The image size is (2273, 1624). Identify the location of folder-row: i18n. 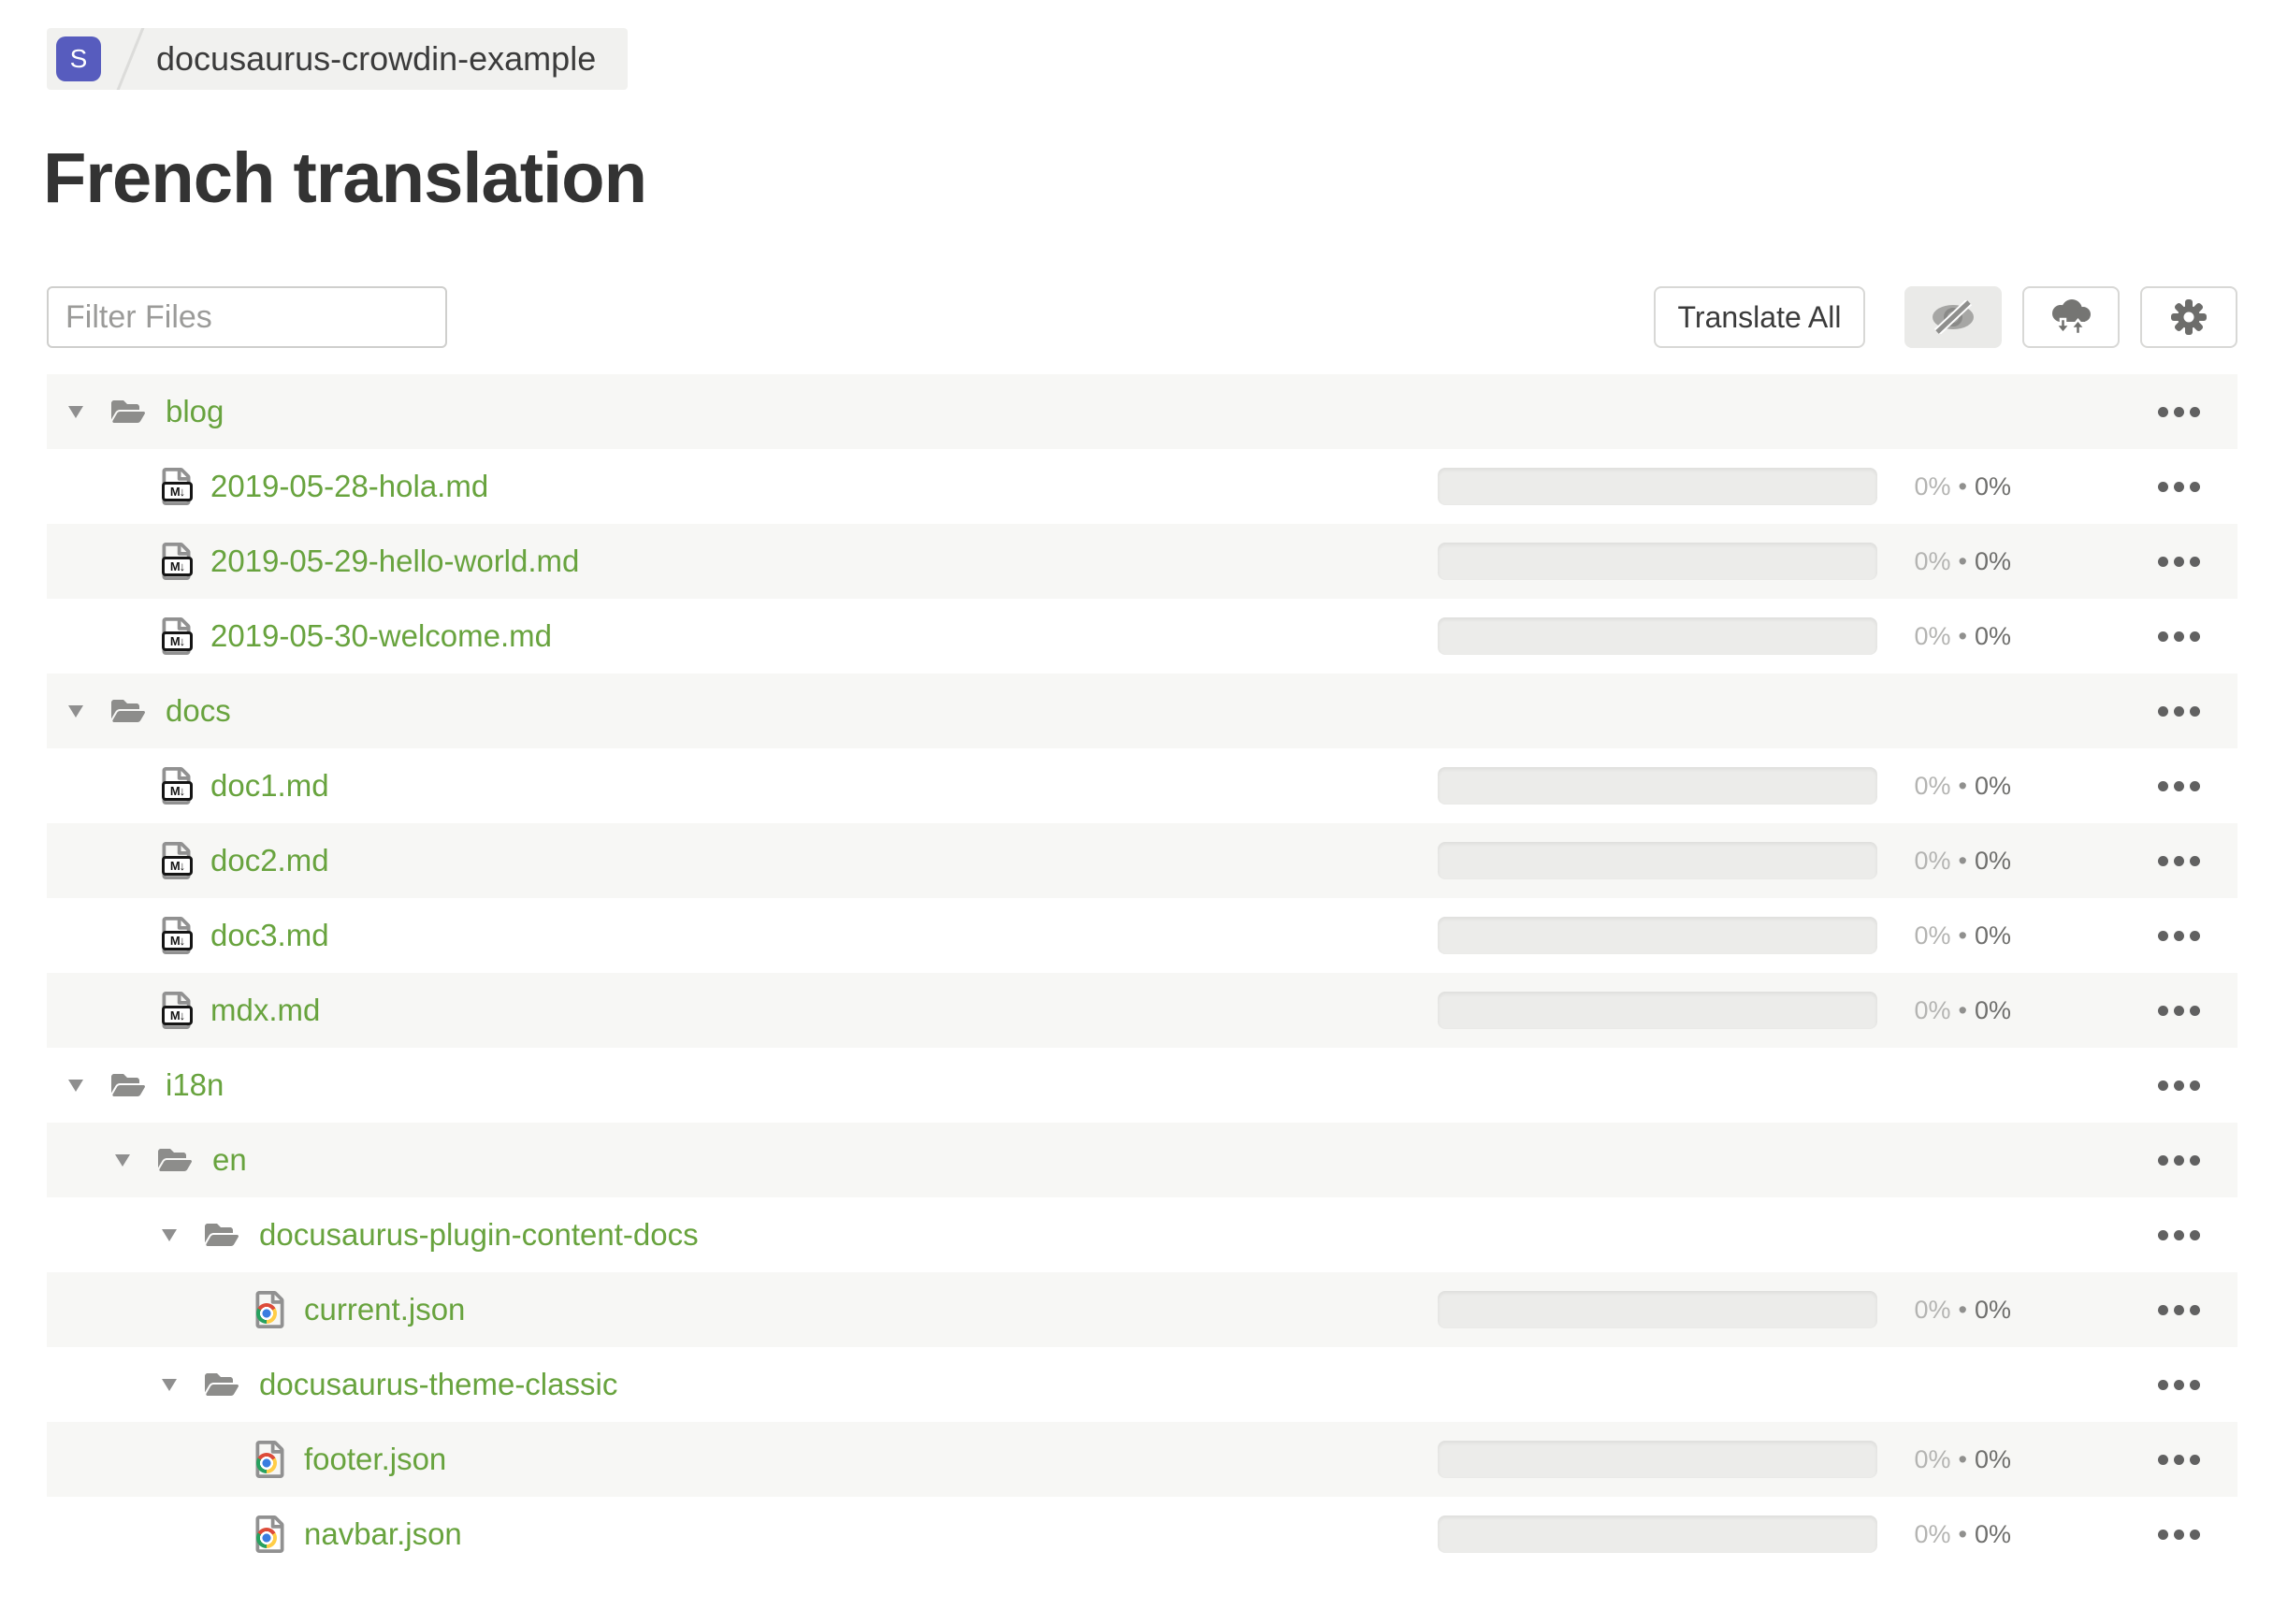
(1142, 1085).